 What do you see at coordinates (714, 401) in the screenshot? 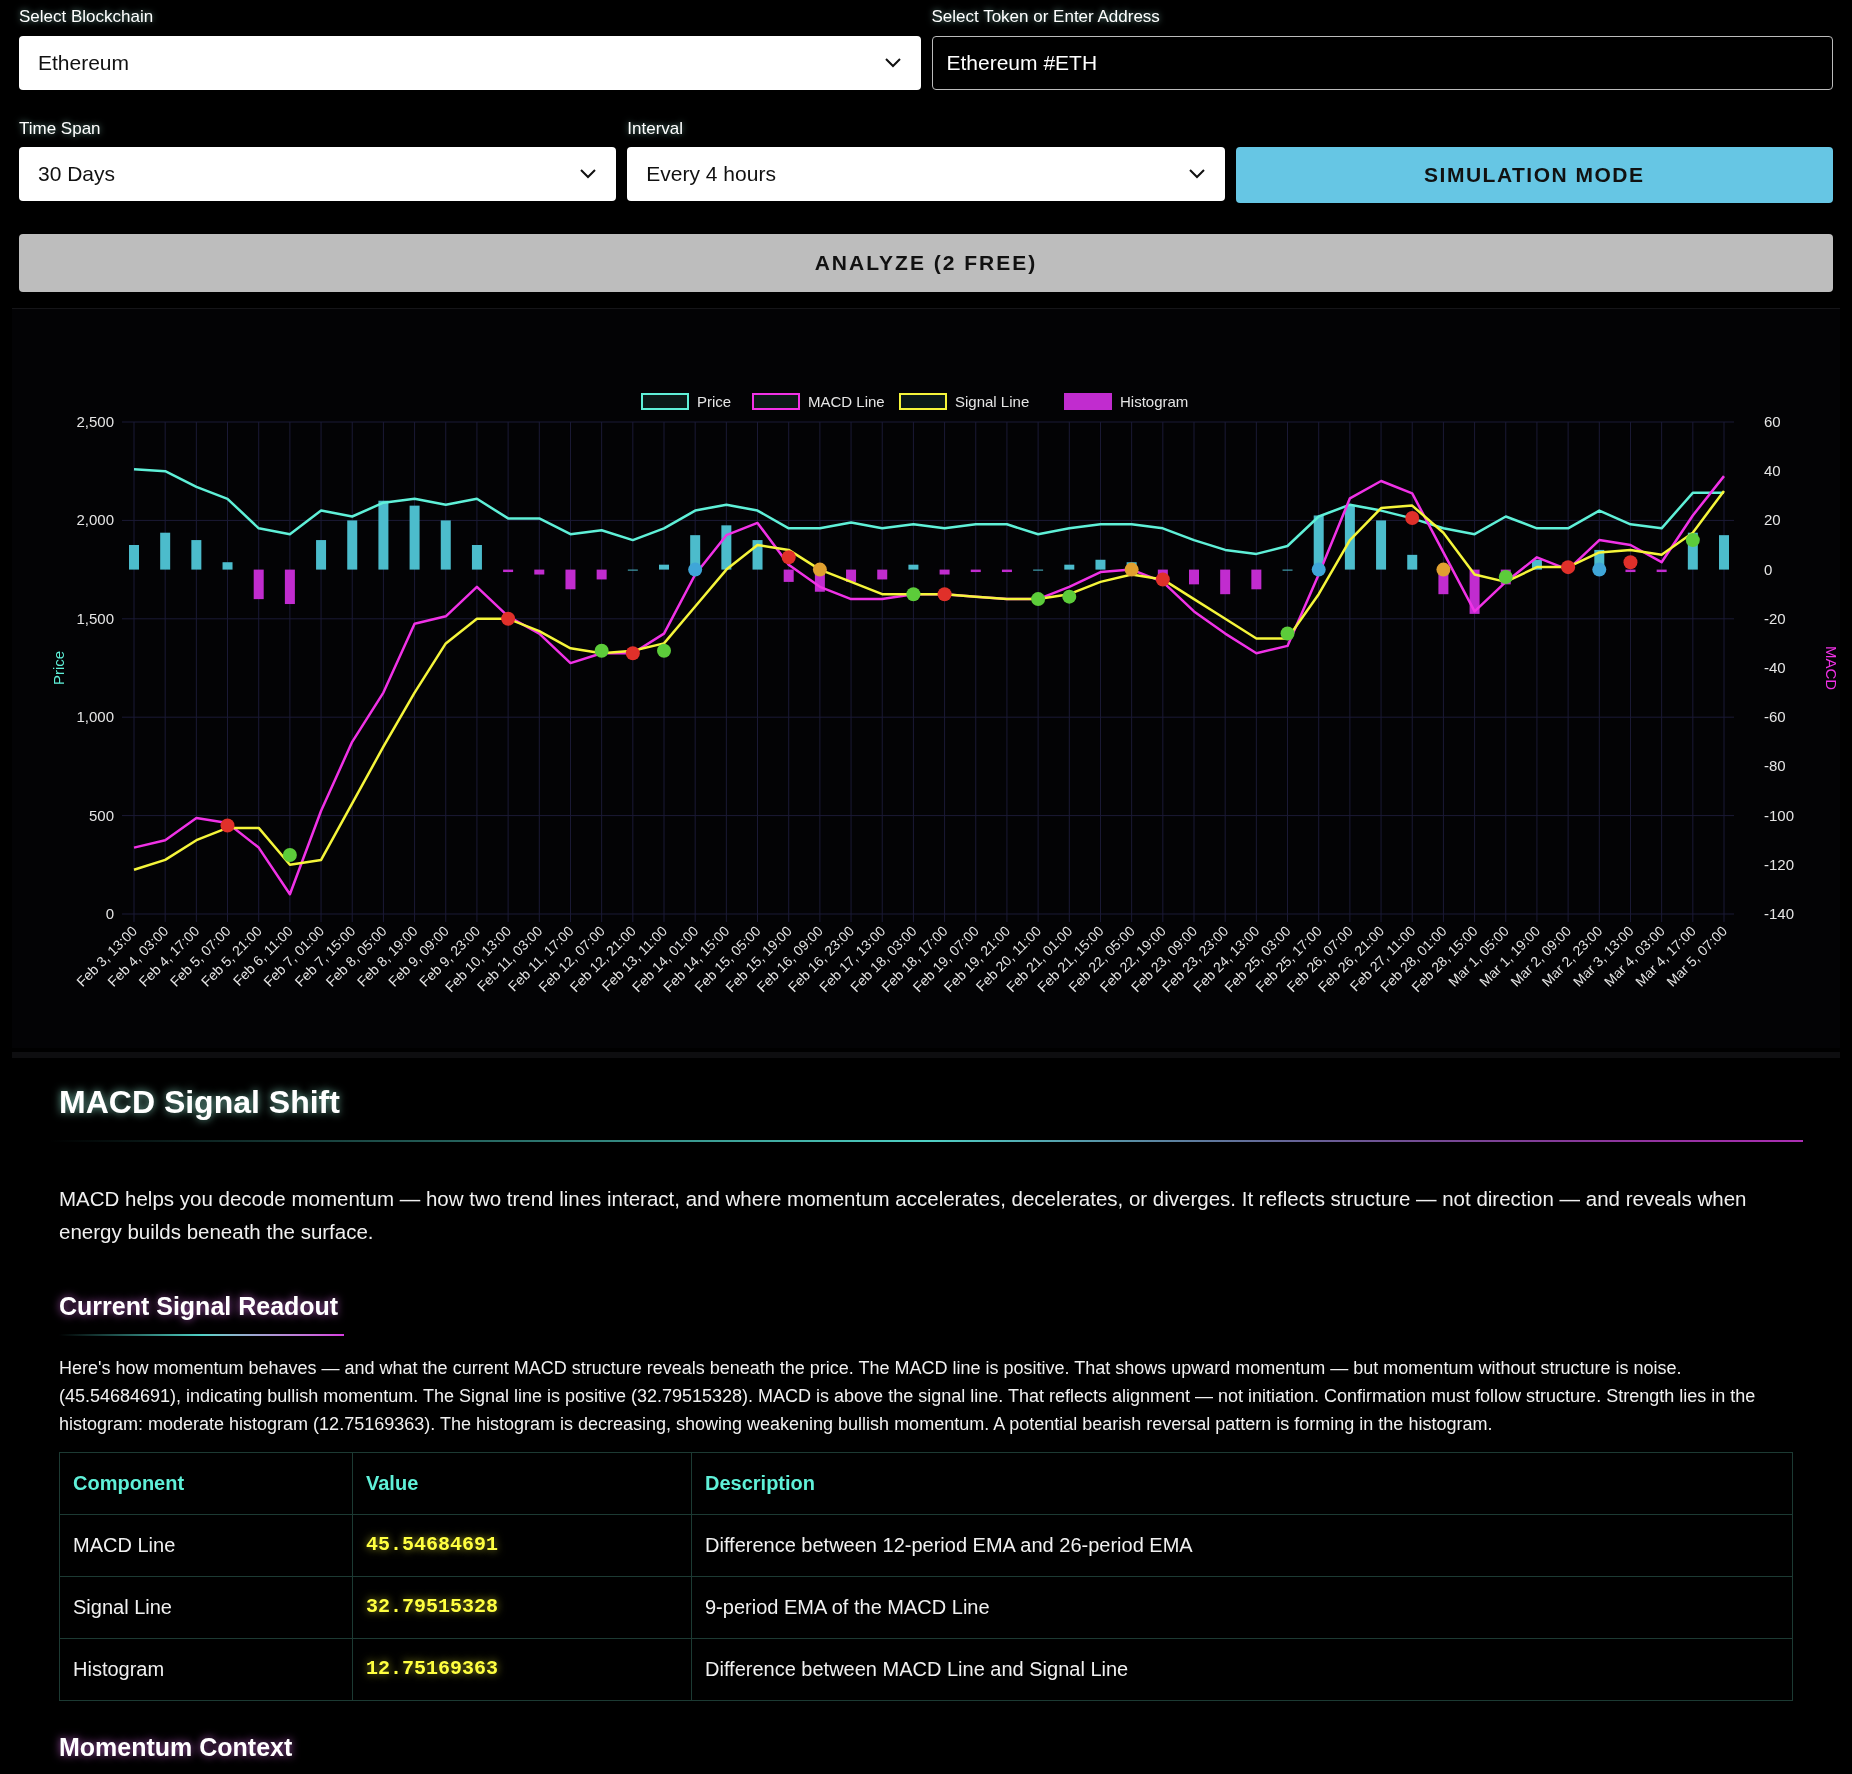
I see `legend-label: Price` at bounding box center [714, 401].